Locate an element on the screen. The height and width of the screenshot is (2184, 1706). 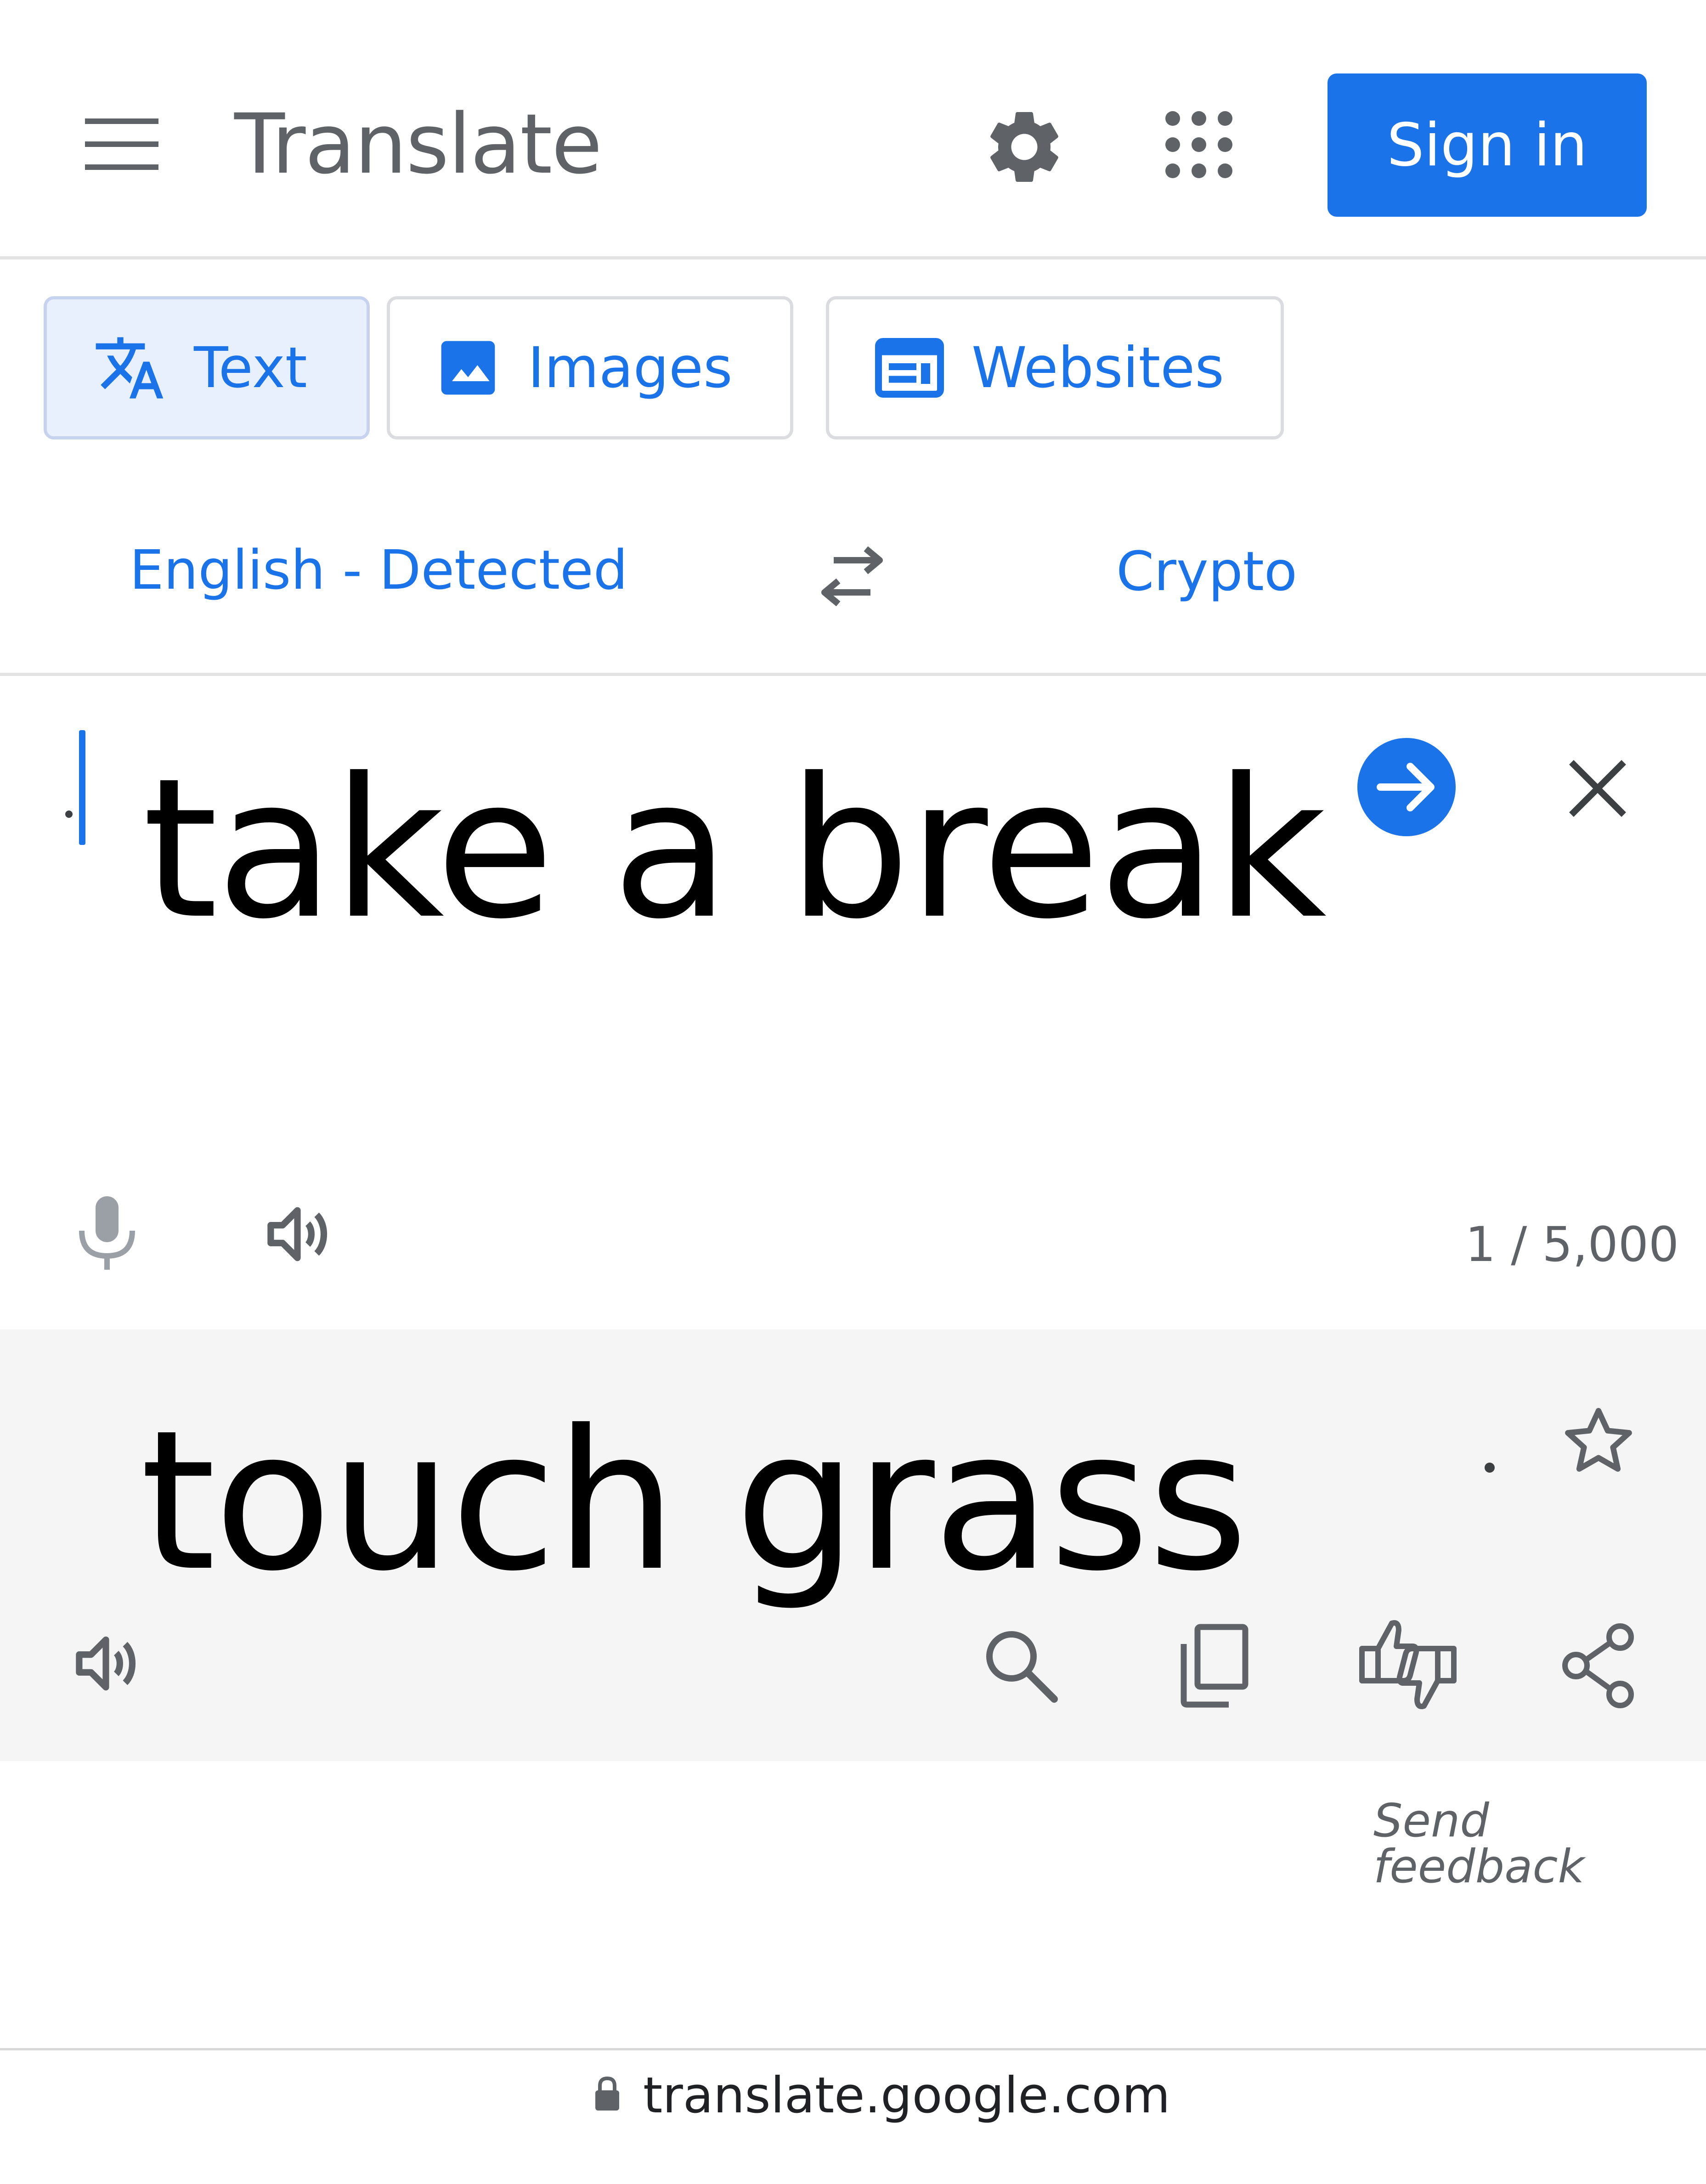
tab-websites: Websites is located at coordinates (1055, 367).